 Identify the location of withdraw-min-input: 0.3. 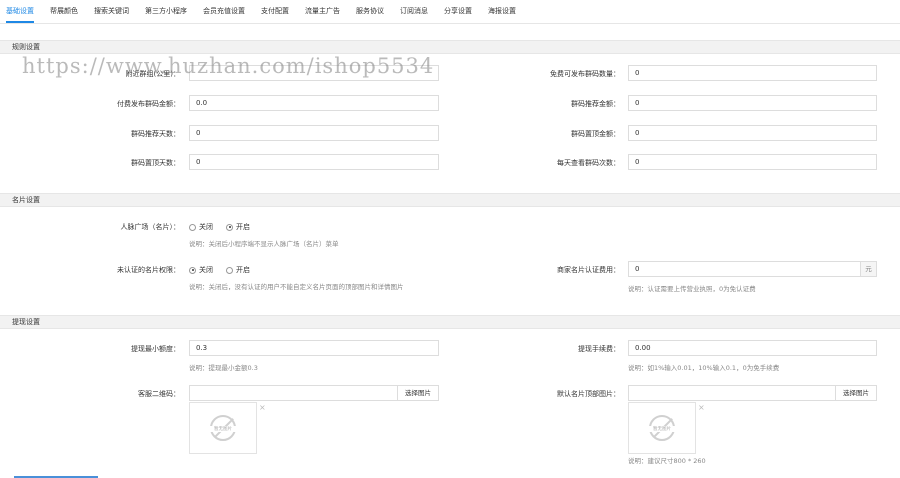
(314, 348).